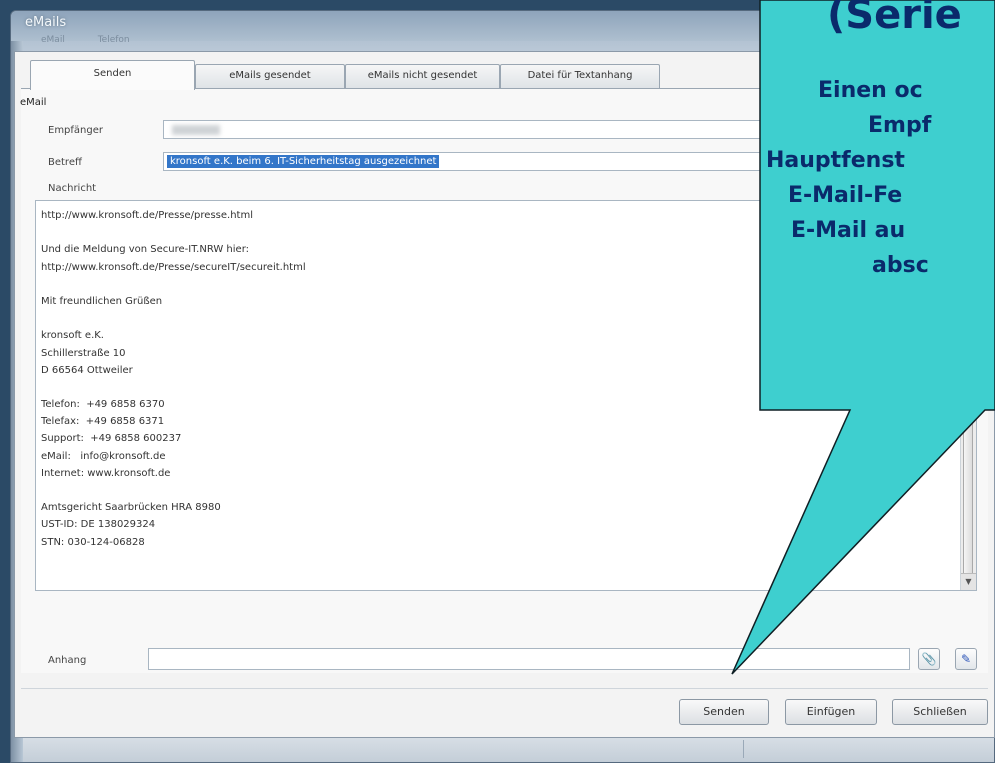  Describe the element at coordinates (196, 130) in the screenshot. I see `recipient-value-redacted` at that location.